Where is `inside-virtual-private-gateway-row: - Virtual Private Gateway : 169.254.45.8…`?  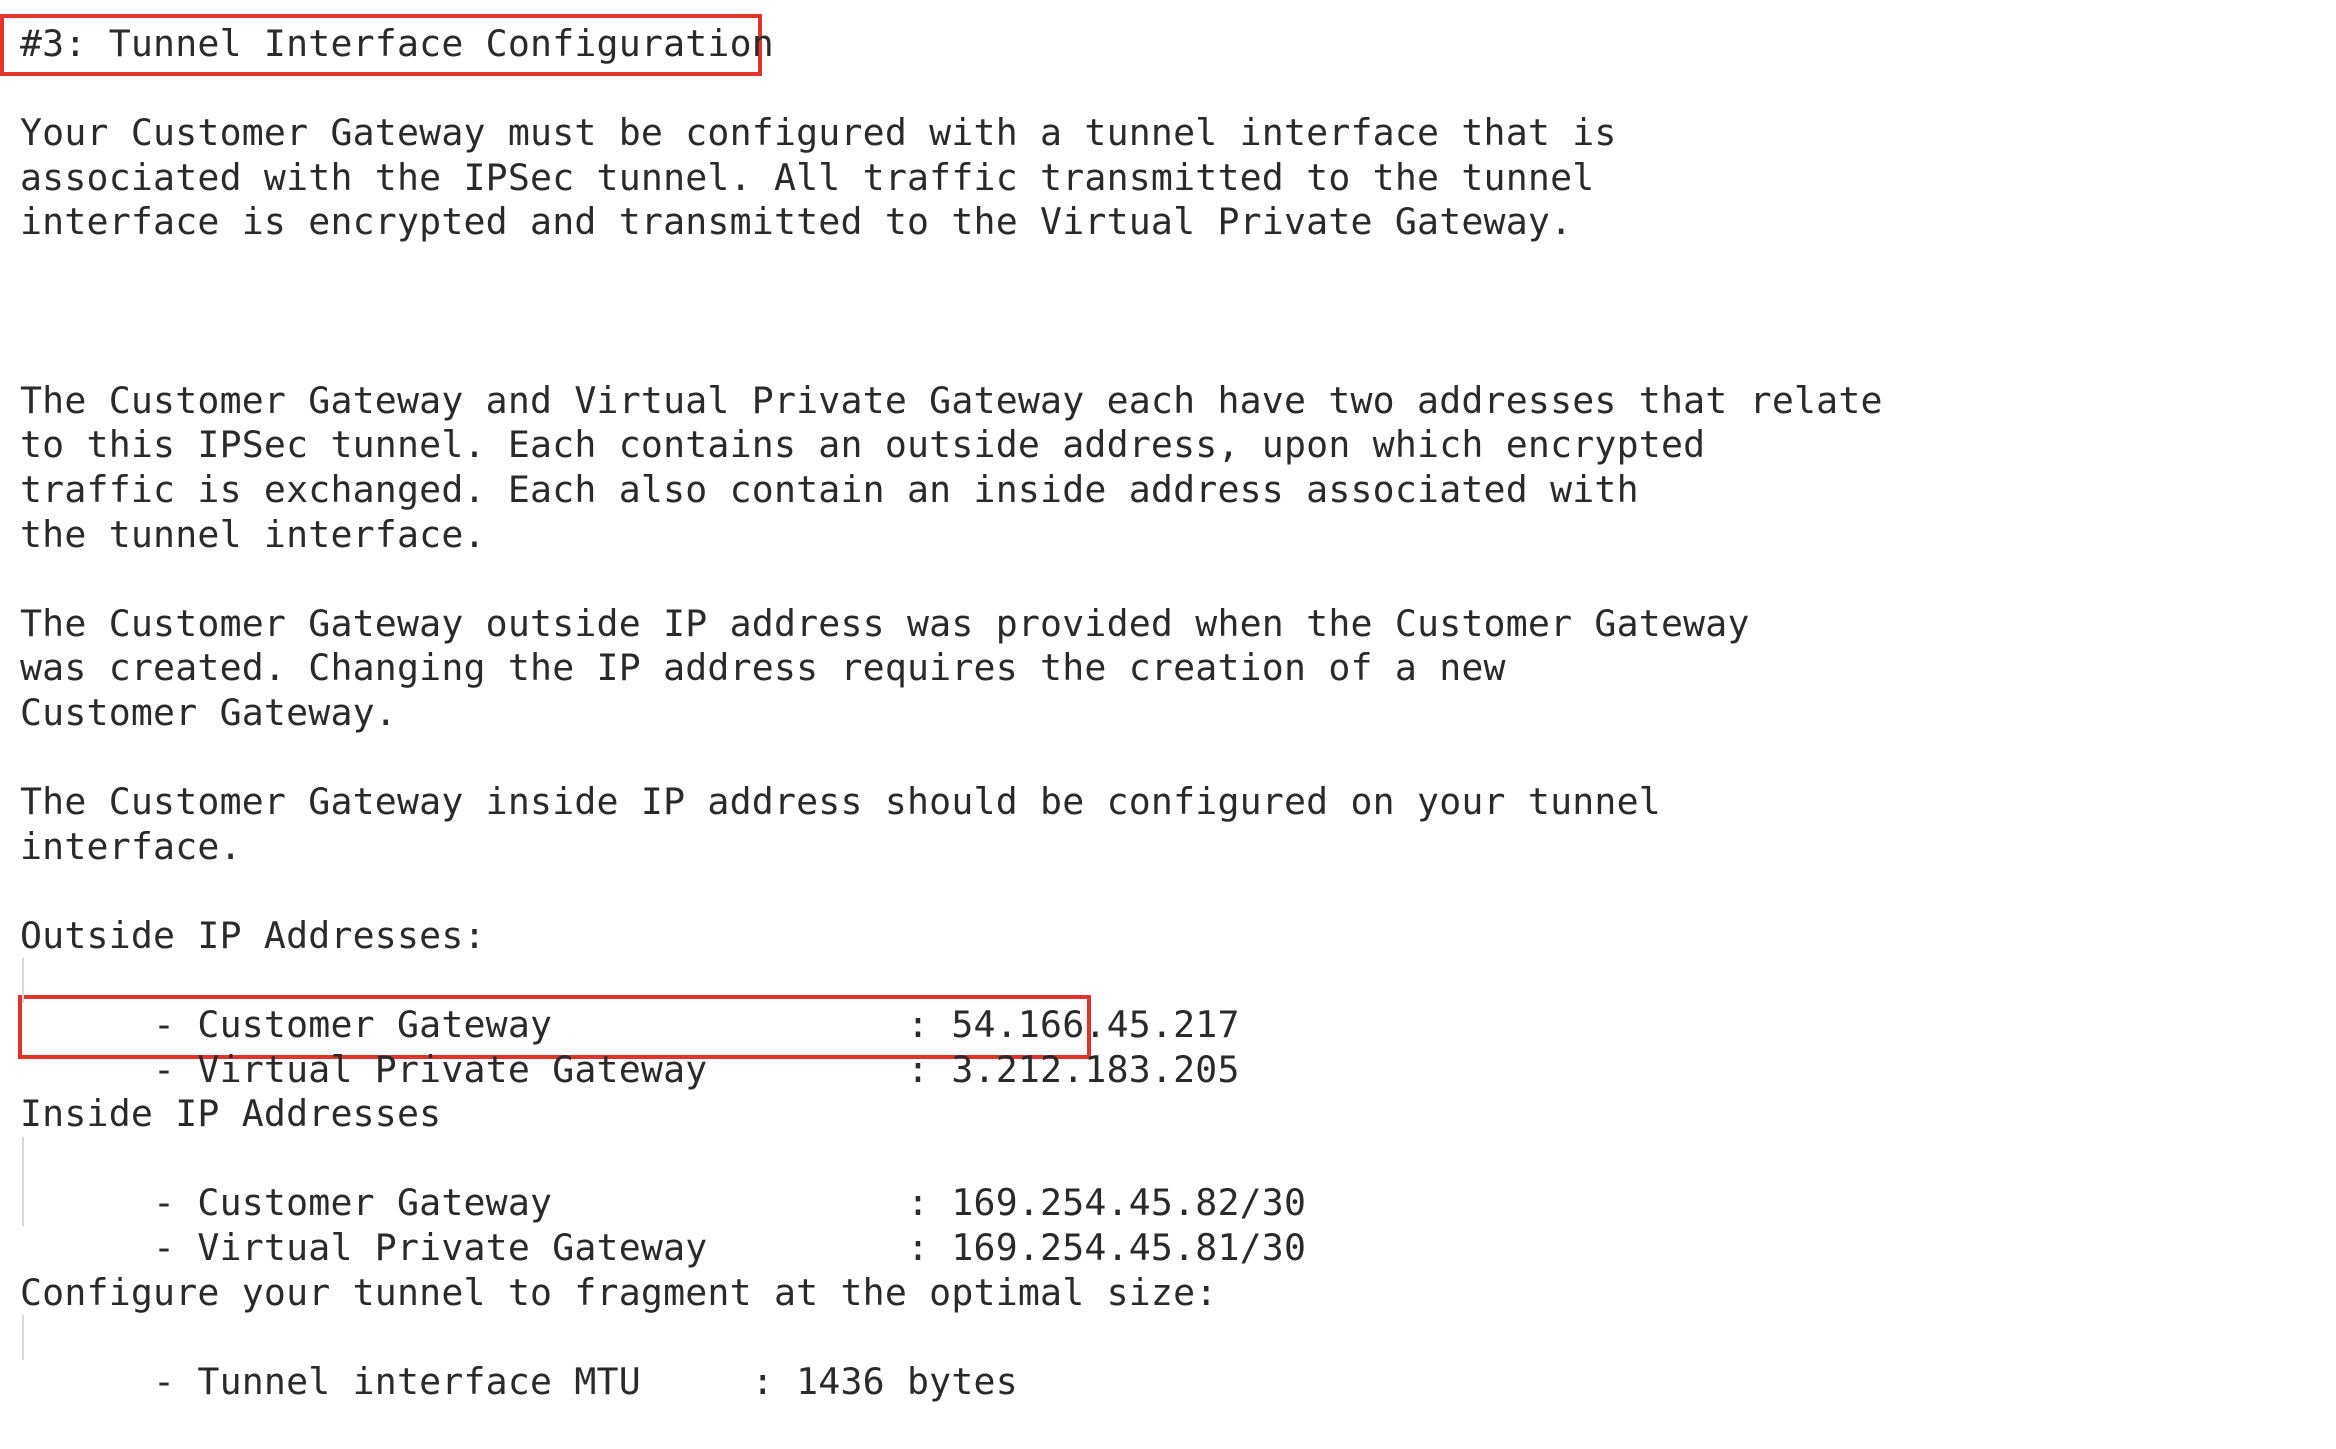 inside-virtual-private-gateway-row: - Virtual Private Gateway : 169.254.45.8… is located at coordinates (951, 1225).